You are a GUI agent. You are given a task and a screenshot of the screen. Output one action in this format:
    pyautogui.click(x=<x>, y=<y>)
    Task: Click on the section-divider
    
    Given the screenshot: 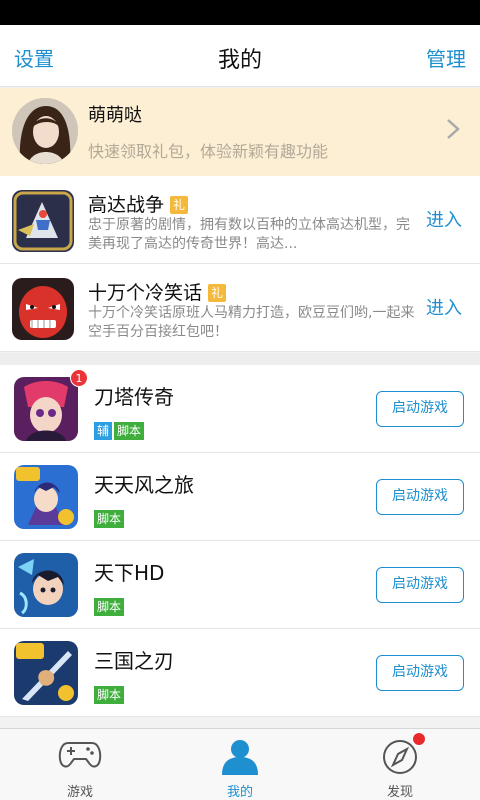 What is the action you would take?
    pyautogui.click(x=240, y=359)
    